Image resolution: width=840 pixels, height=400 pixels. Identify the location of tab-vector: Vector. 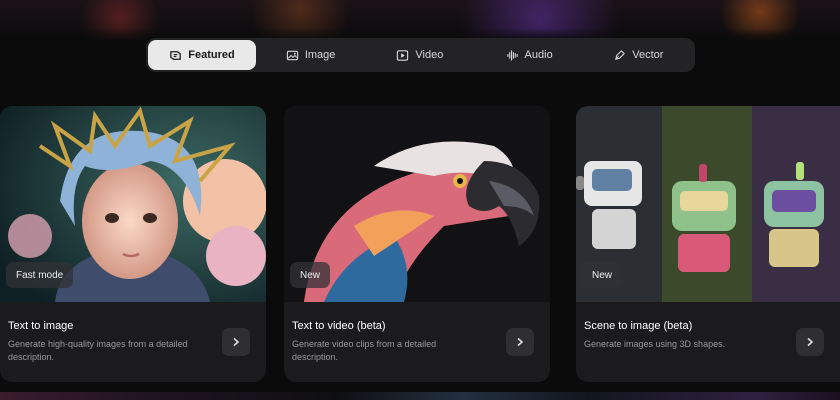
(638, 55).